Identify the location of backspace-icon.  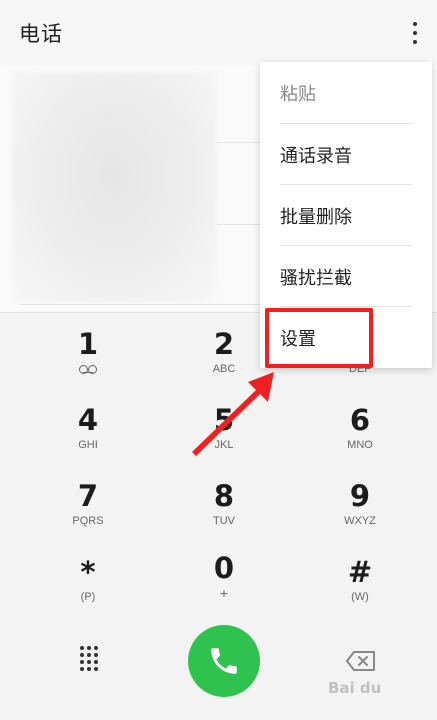
(360, 661).